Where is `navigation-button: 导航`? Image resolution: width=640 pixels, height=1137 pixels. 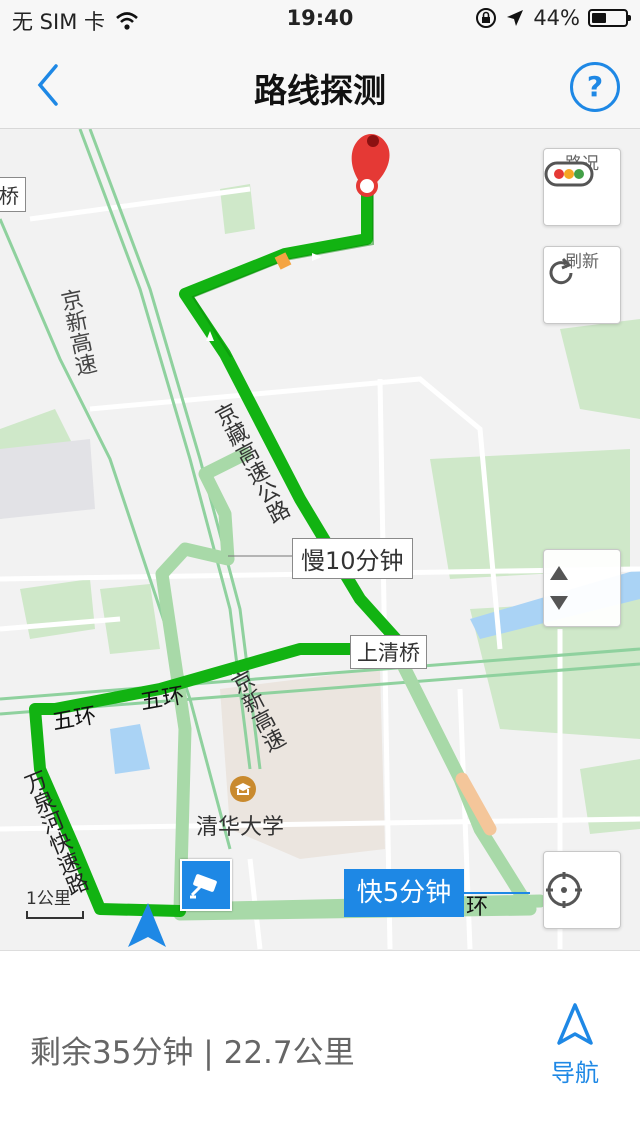
navigation-button: 导航 is located at coordinates (575, 1048).